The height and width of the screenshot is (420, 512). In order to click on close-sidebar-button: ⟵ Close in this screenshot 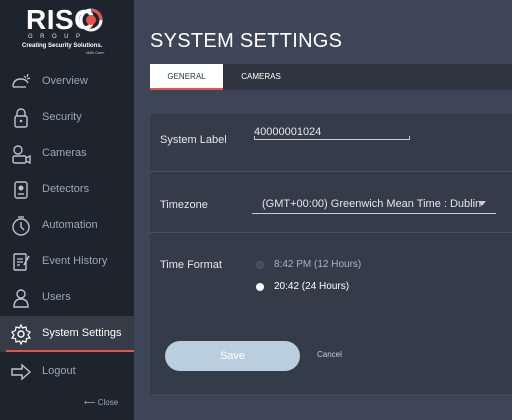, I will do `click(101, 402)`.